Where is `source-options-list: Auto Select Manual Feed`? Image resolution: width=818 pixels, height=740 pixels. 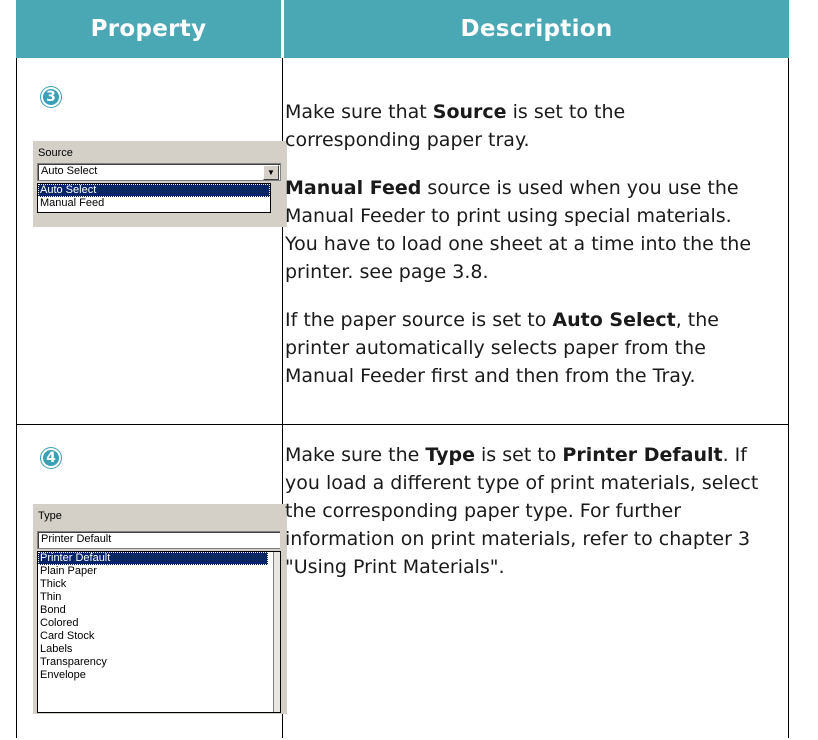 source-options-list: Auto Select Manual Feed is located at coordinates (154, 198).